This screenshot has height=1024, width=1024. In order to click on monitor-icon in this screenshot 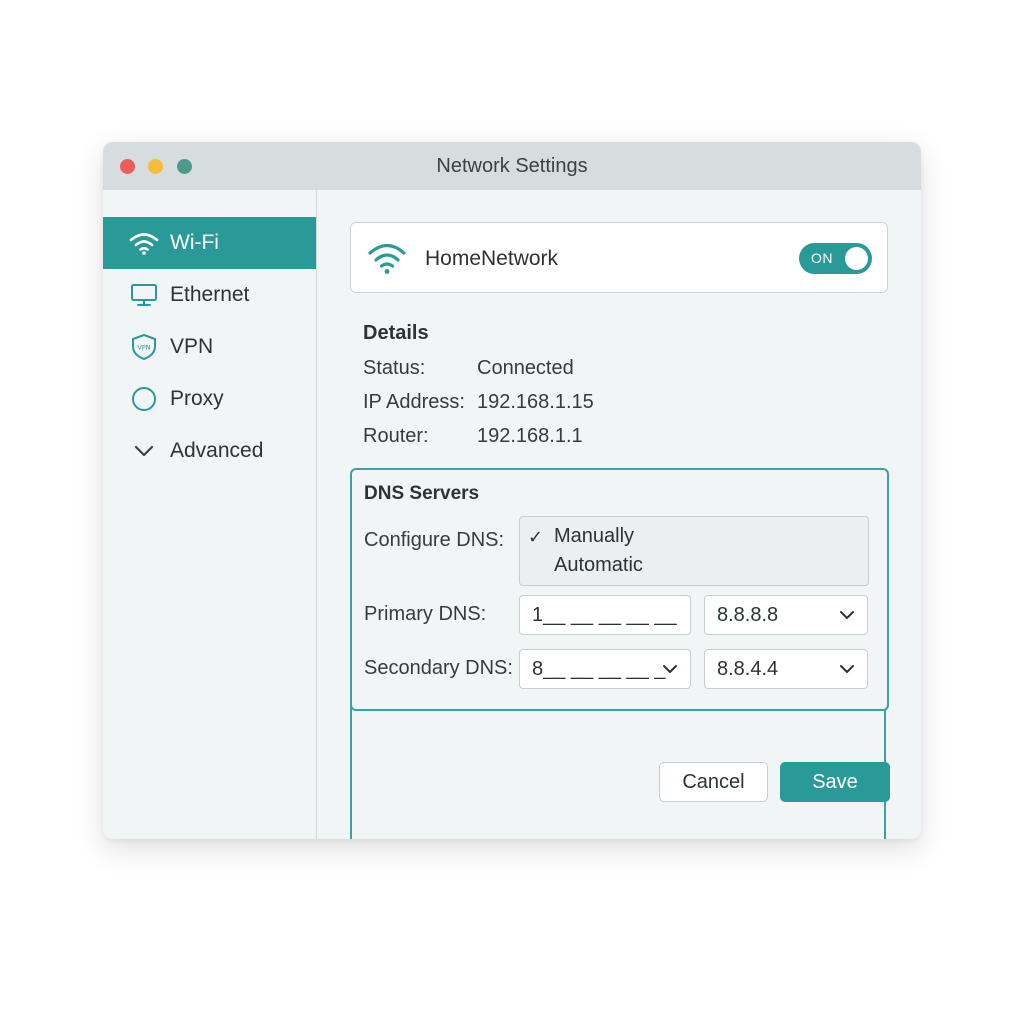, I will do `click(144, 295)`.